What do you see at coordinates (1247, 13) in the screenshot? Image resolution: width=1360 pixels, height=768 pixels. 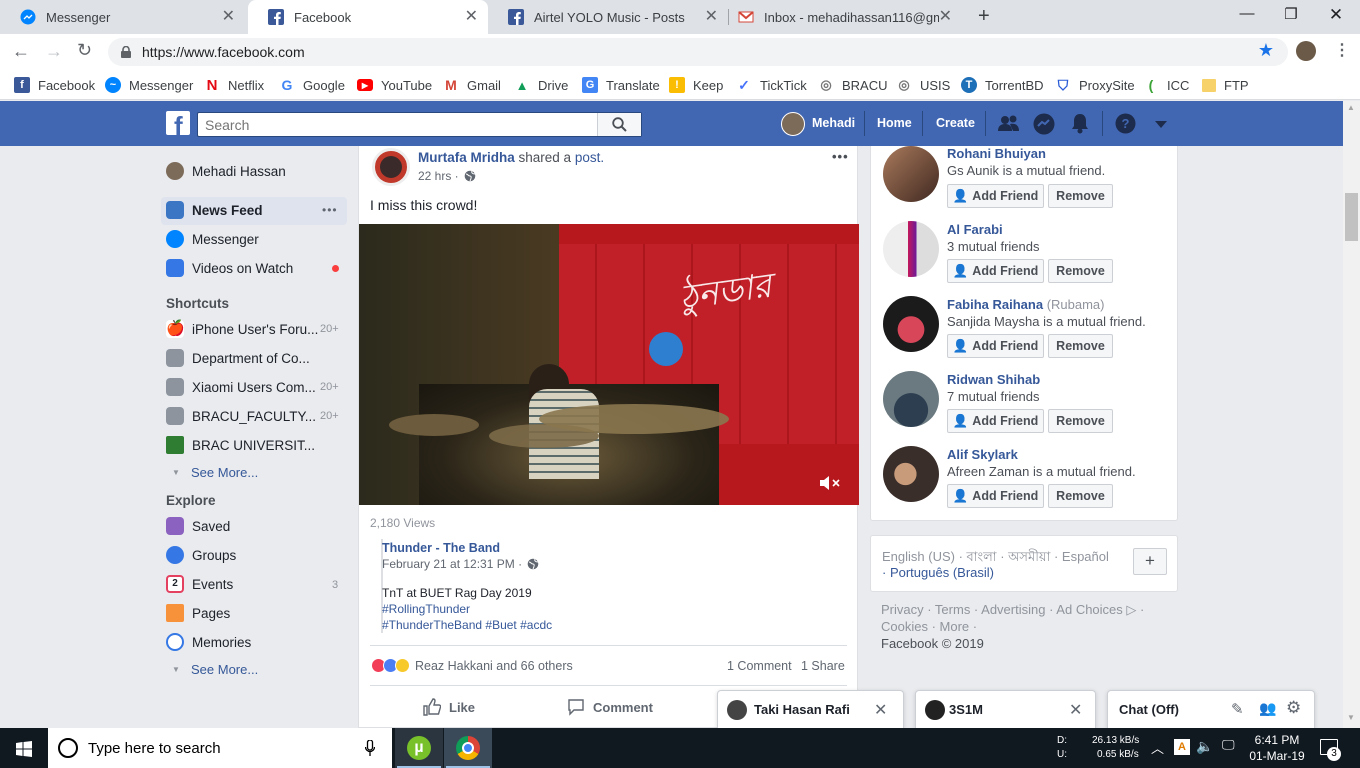 I see `minimize-icon: —` at bounding box center [1247, 13].